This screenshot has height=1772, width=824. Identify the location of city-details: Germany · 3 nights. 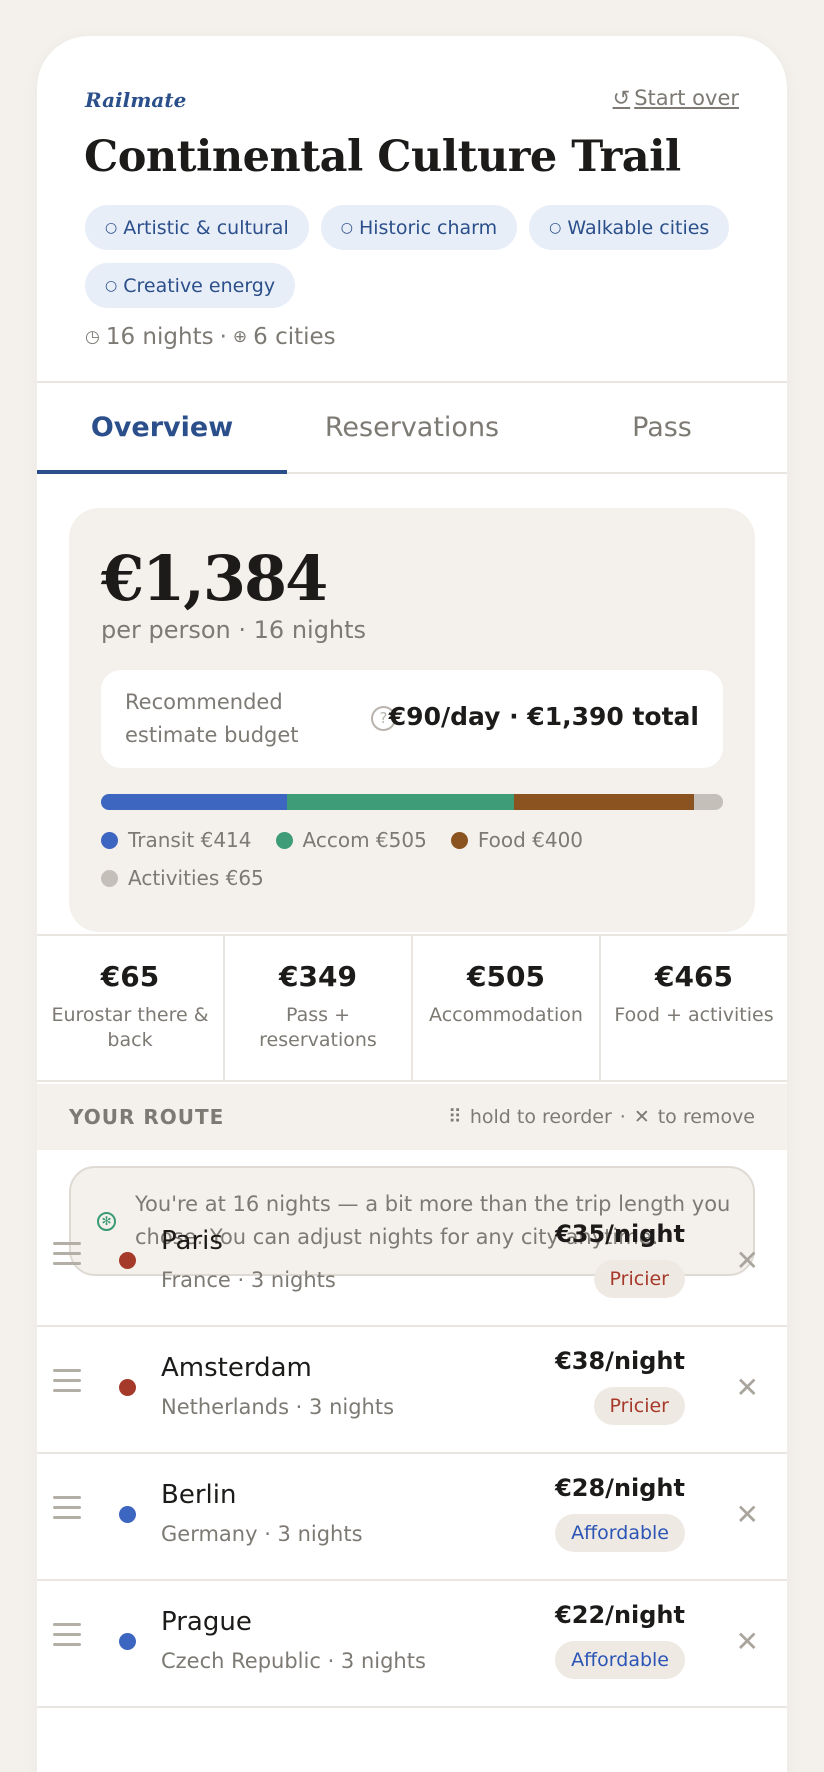
(262, 1534).